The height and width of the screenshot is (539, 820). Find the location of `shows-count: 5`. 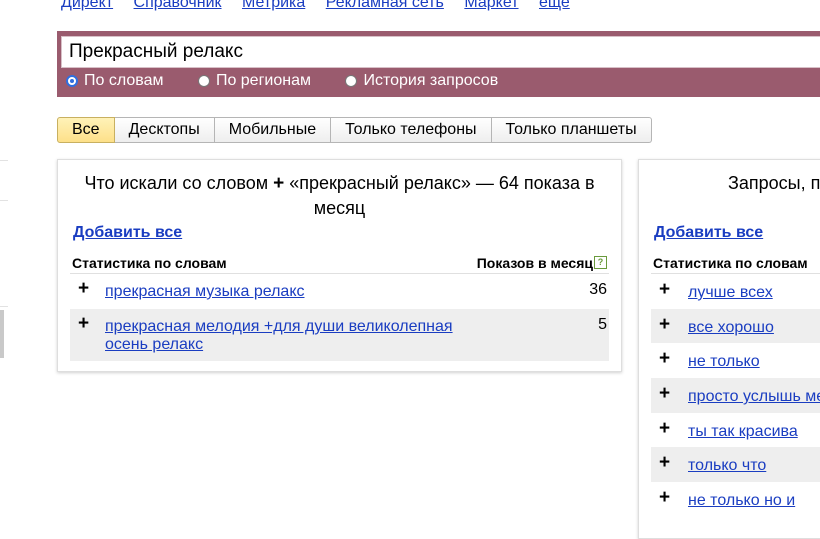

shows-count: 5 is located at coordinates (602, 324).